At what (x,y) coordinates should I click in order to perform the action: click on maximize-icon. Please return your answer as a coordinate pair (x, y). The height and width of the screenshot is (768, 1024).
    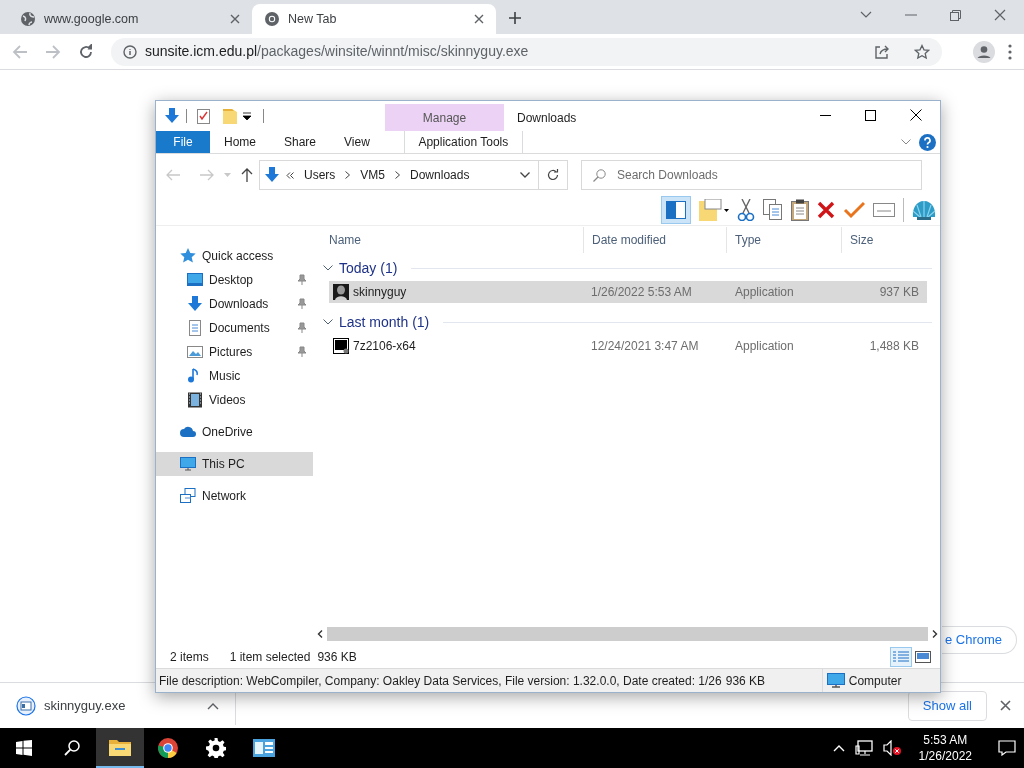
    Looking at the image, I should click on (870, 115).